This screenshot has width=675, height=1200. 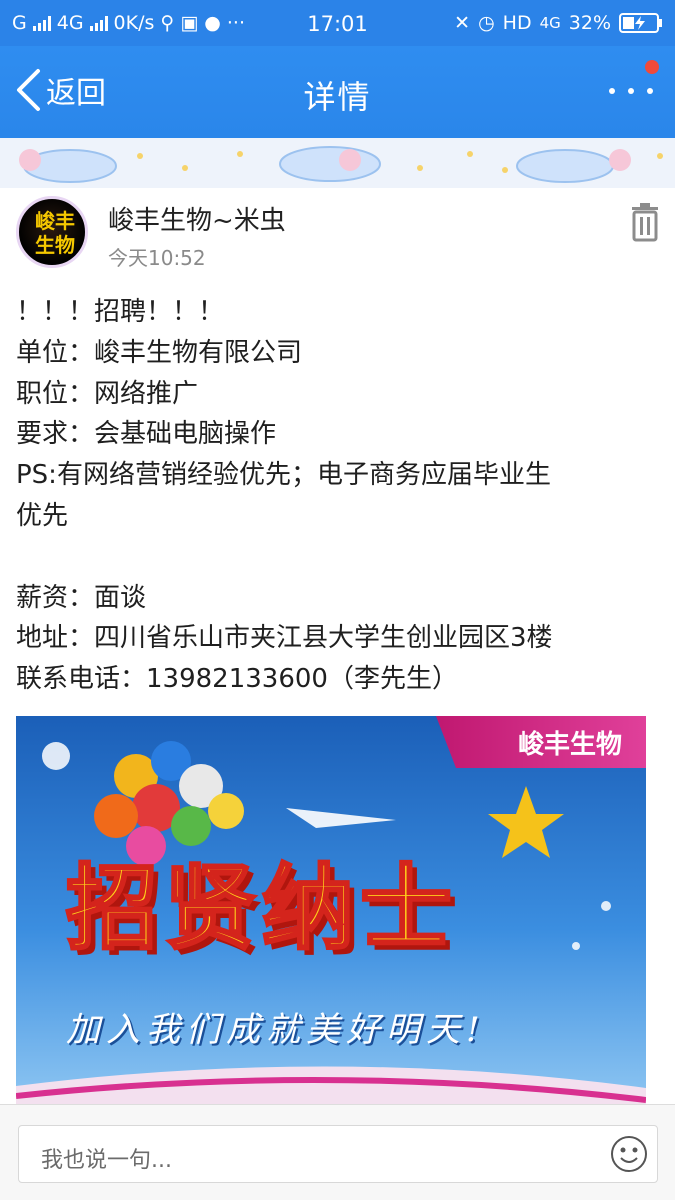 What do you see at coordinates (652, 67) in the screenshot?
I see `notification-dot` at bounding box center [652, 67].